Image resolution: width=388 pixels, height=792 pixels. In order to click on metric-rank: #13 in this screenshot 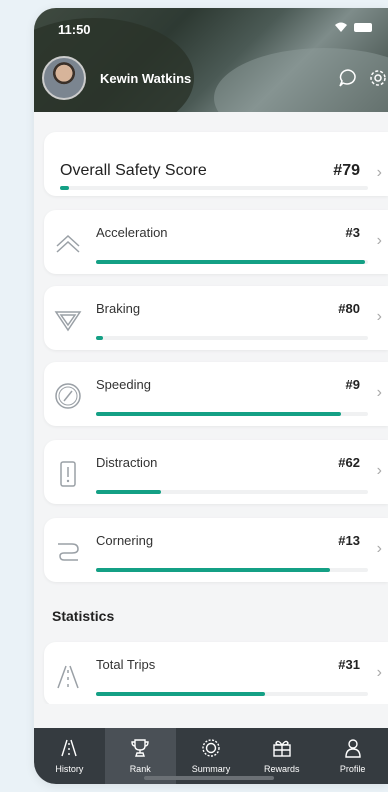, I will do `click(349, 540)`.